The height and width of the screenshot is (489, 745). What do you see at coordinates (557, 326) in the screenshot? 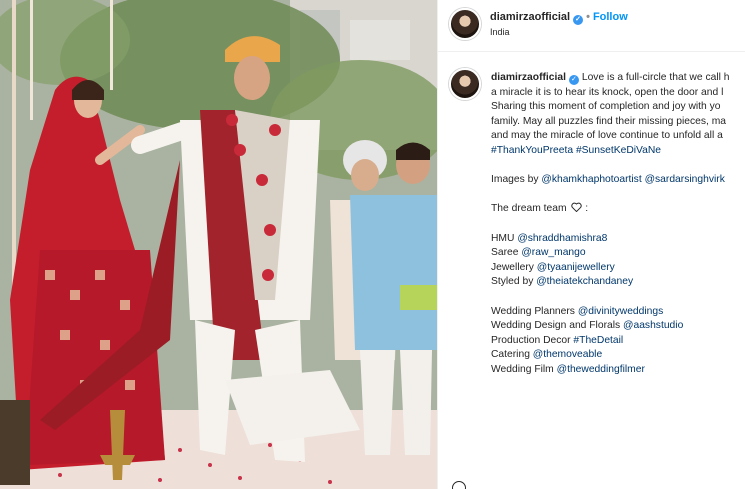
I see `credit-role: Wedding Design and Florals` at bounding box center [557, 326].